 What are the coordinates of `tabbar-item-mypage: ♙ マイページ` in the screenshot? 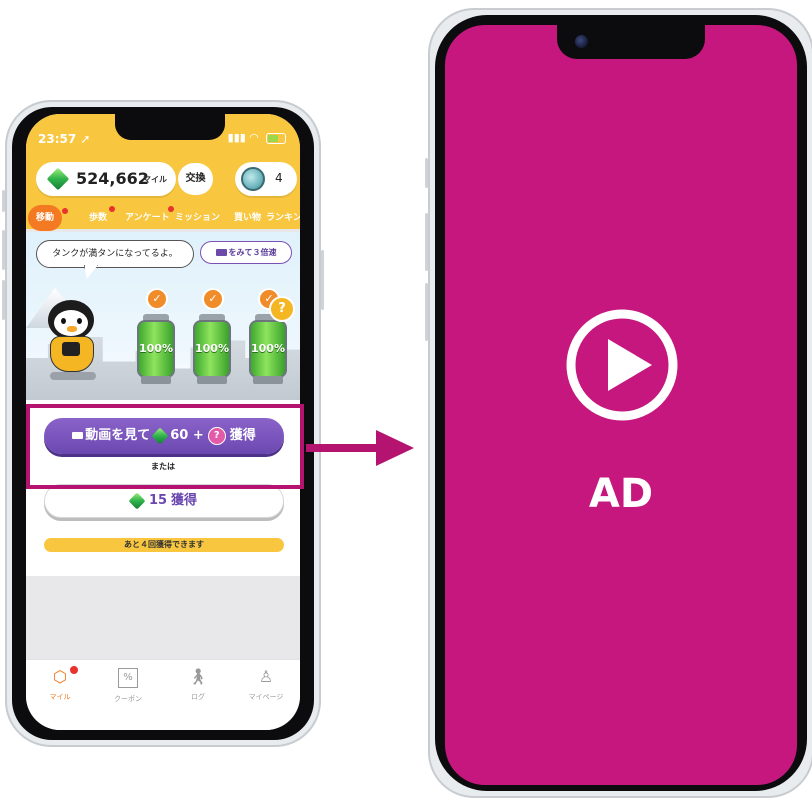 It's located at (266, 685).